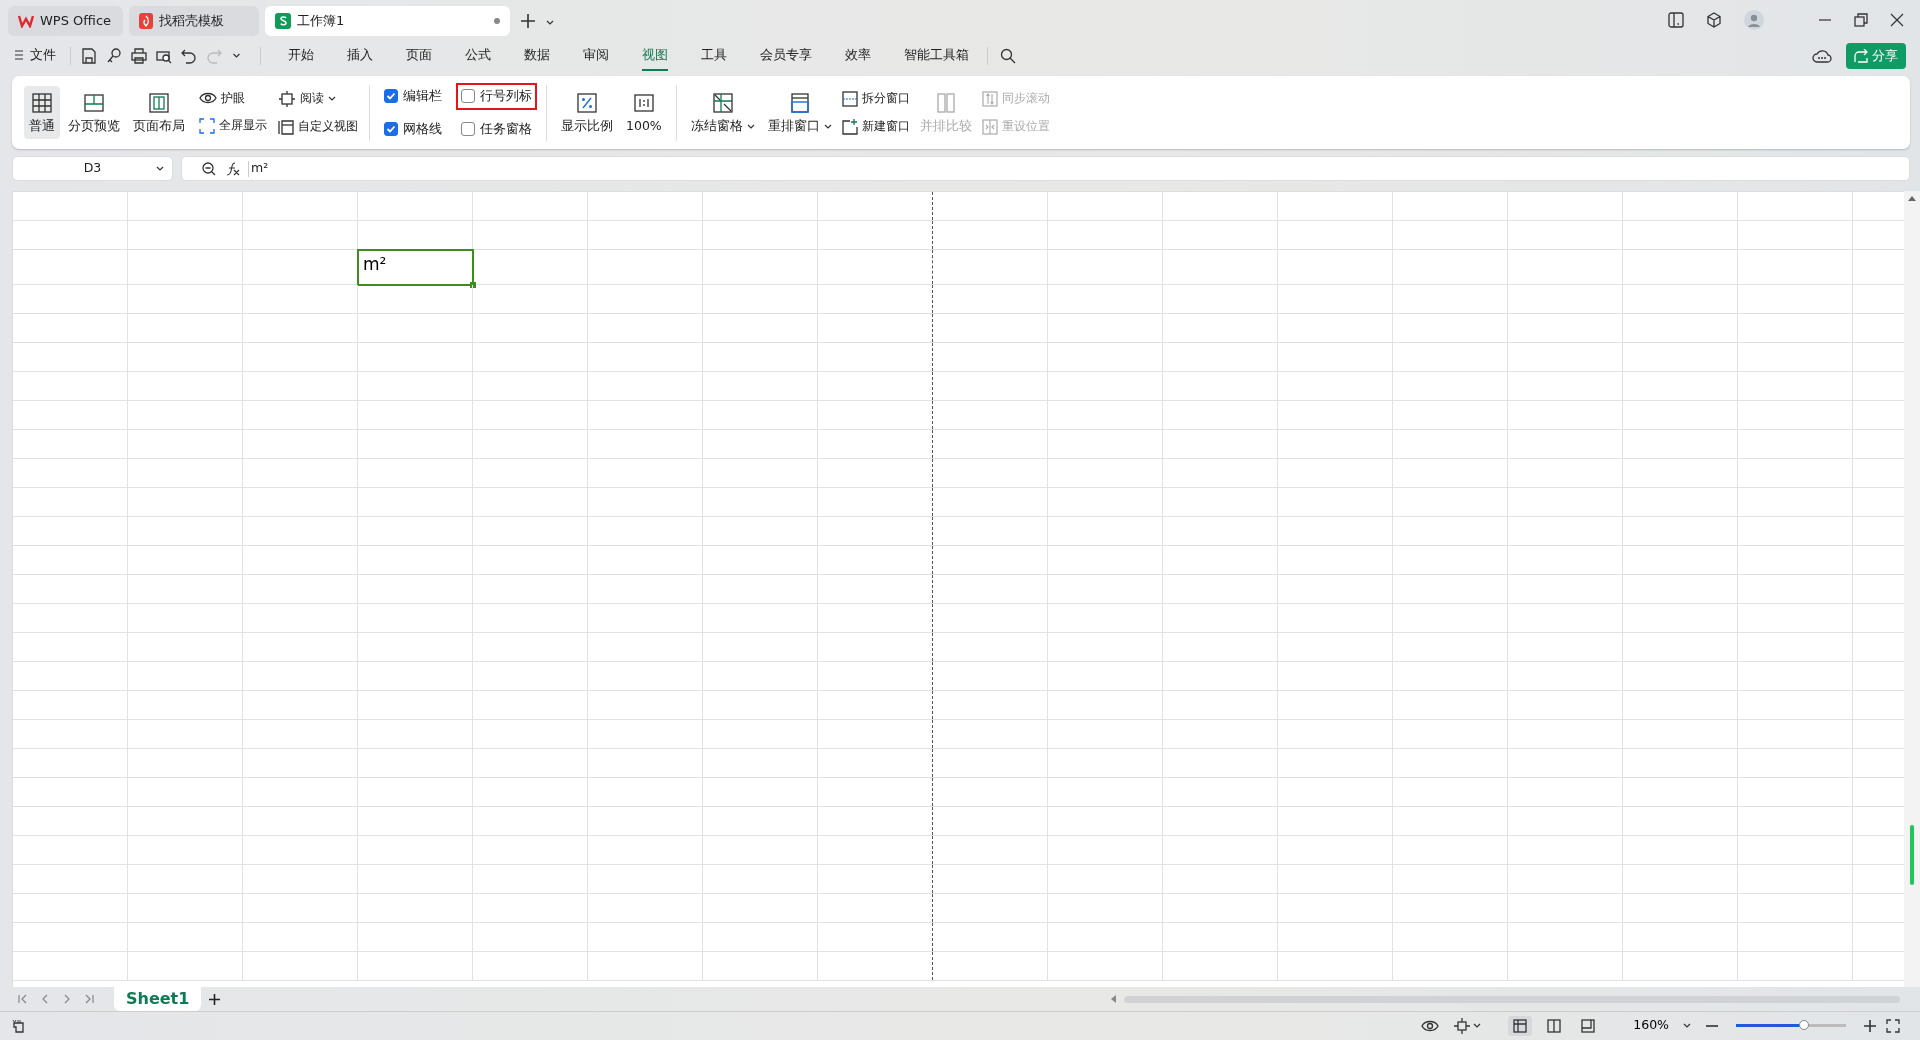  I want to click on ribbon-button: 自定义视图, so click(318, 126).